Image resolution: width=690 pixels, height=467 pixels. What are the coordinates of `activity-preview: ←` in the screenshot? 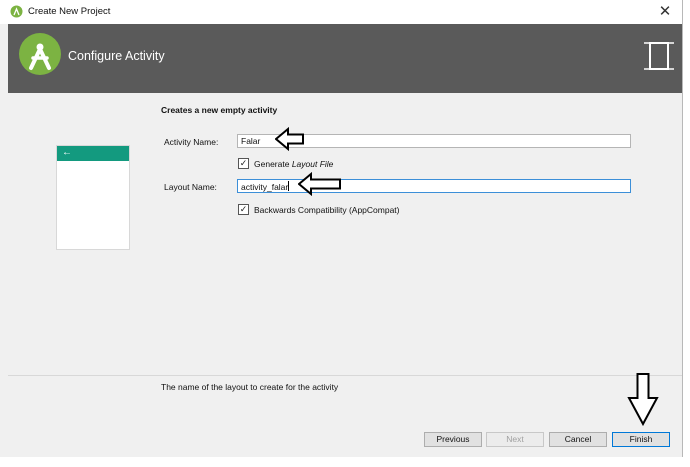 It's located at (93, 197).